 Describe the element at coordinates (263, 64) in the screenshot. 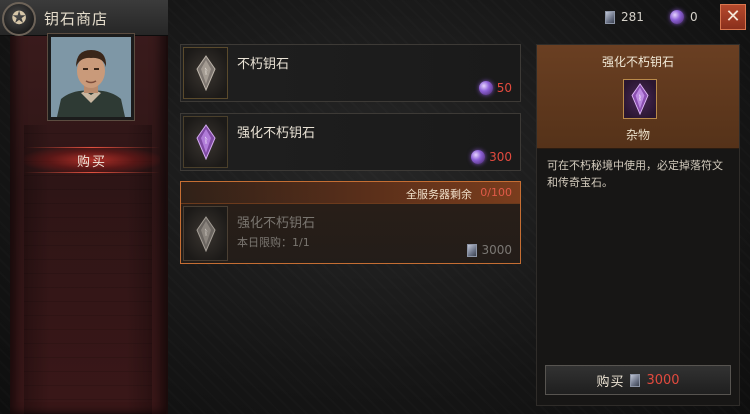

I see `item-name: 不朽钥石` at that location.